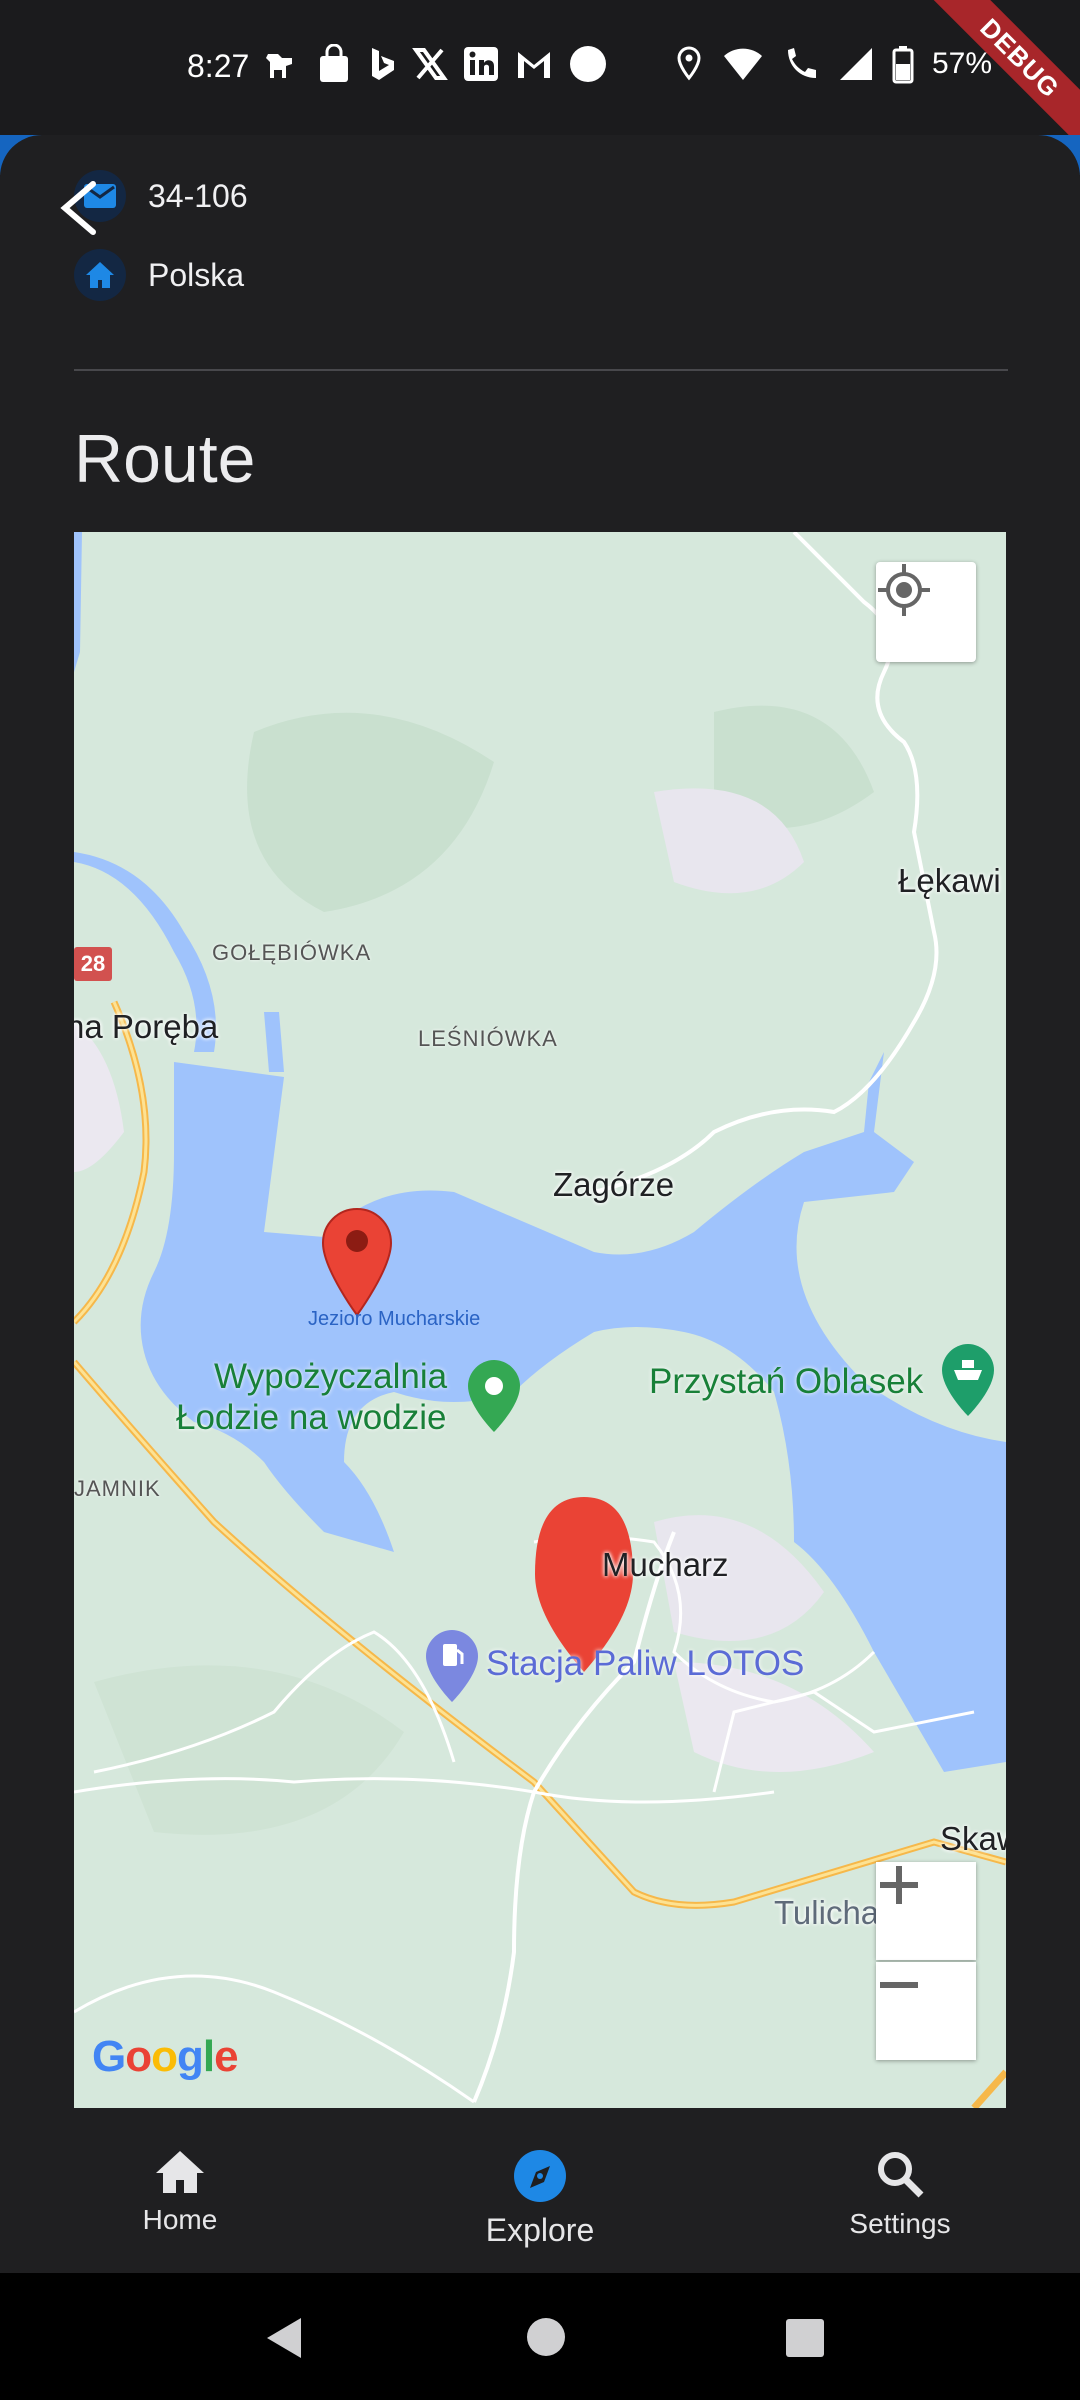  What do you see at coordinates (180, 2219) in the screenshot?
I see `nav-label-home: Home` at bounding box center [180, 2219].